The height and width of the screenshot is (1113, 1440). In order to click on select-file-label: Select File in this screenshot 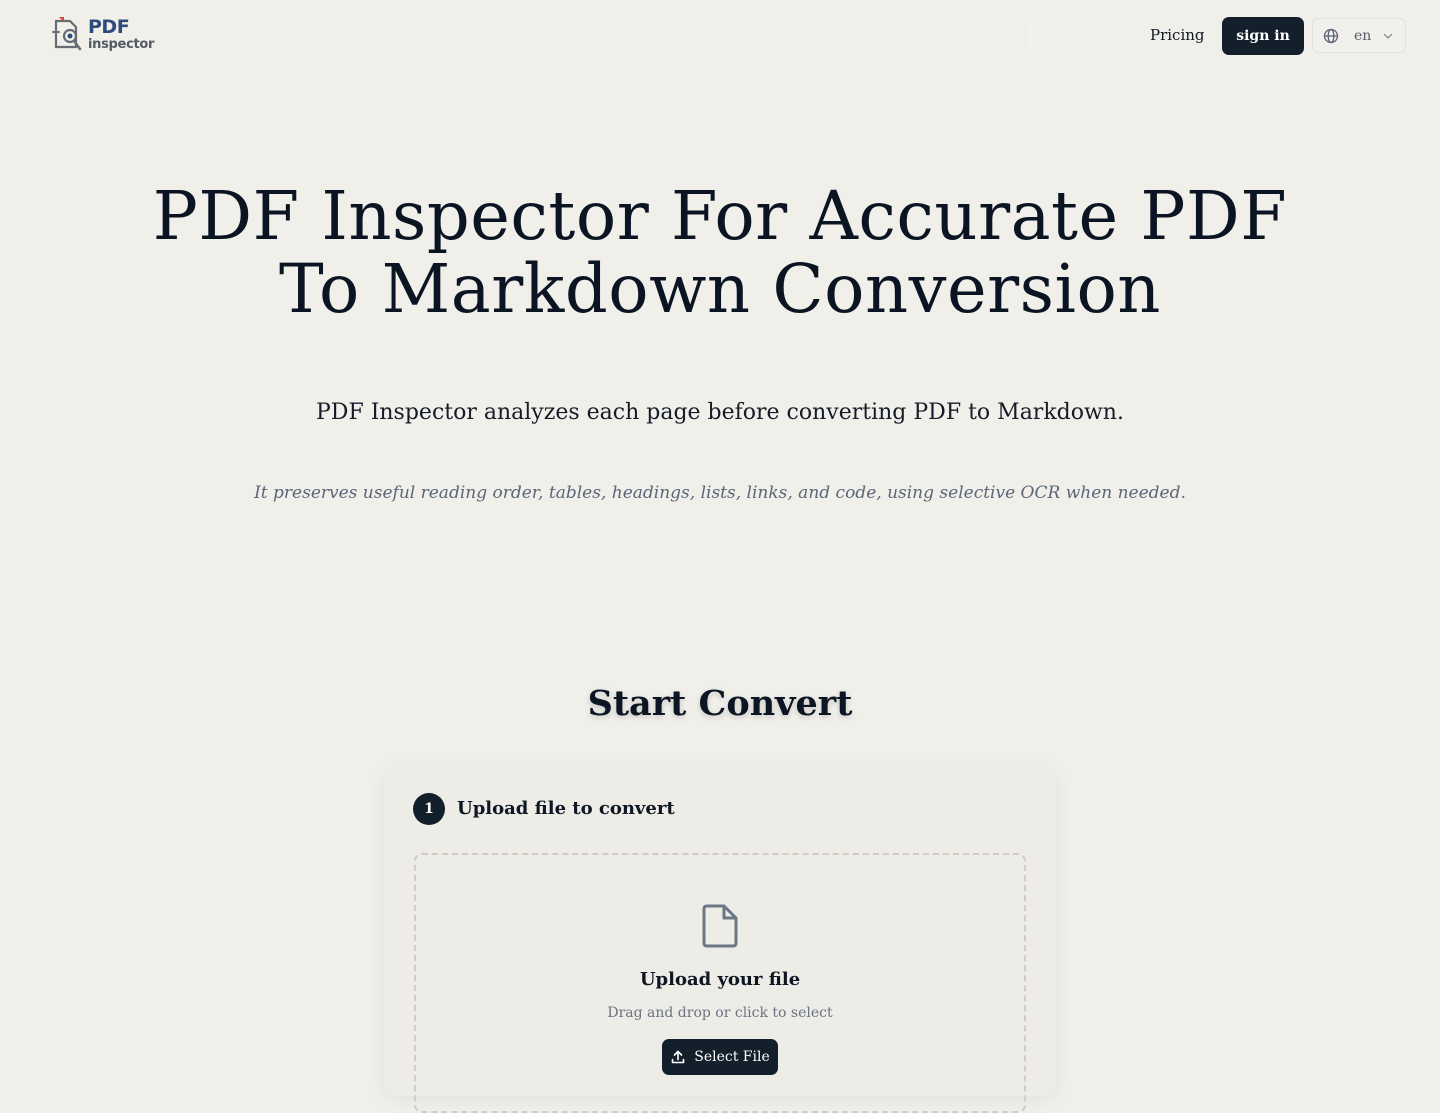, I will do `click(732, 1057)`.